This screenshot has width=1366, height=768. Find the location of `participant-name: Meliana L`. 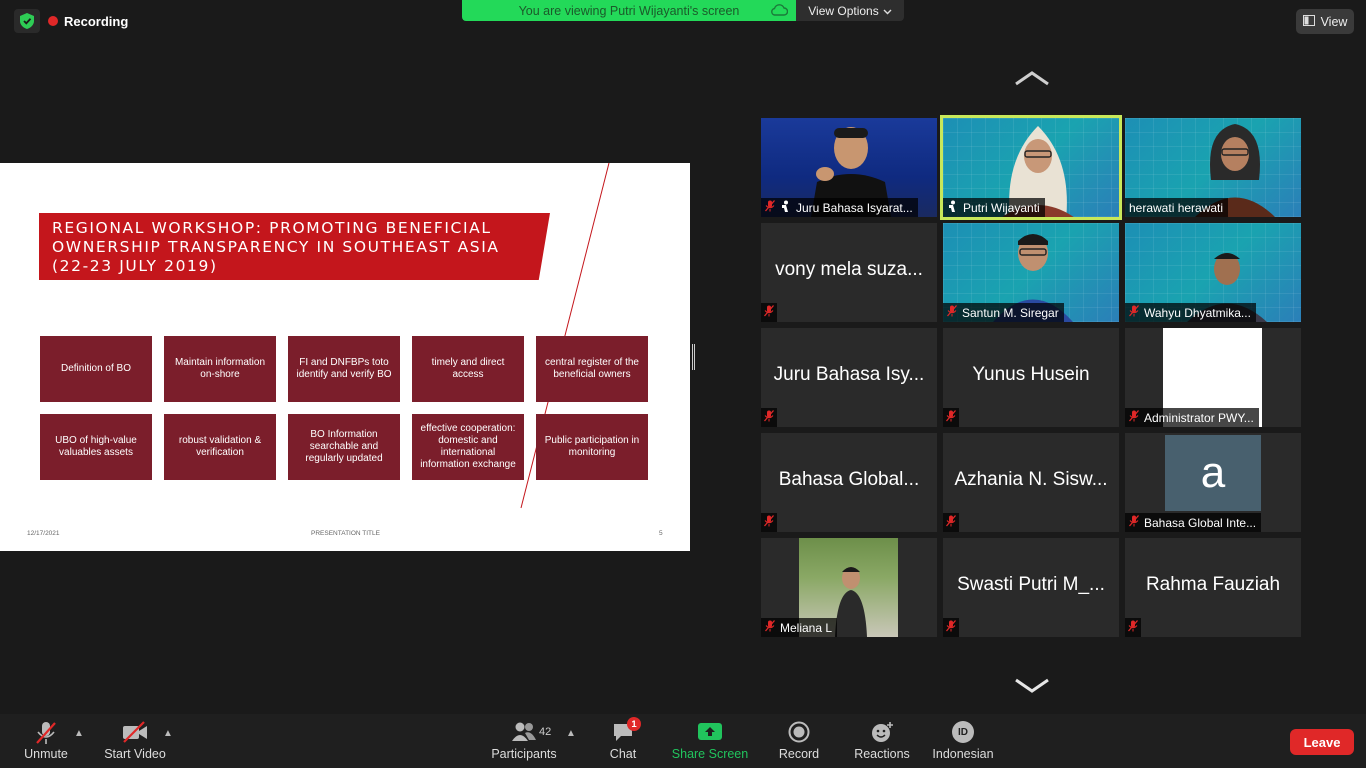

participant-name: Meliana L is located at coordinates (806, 627).